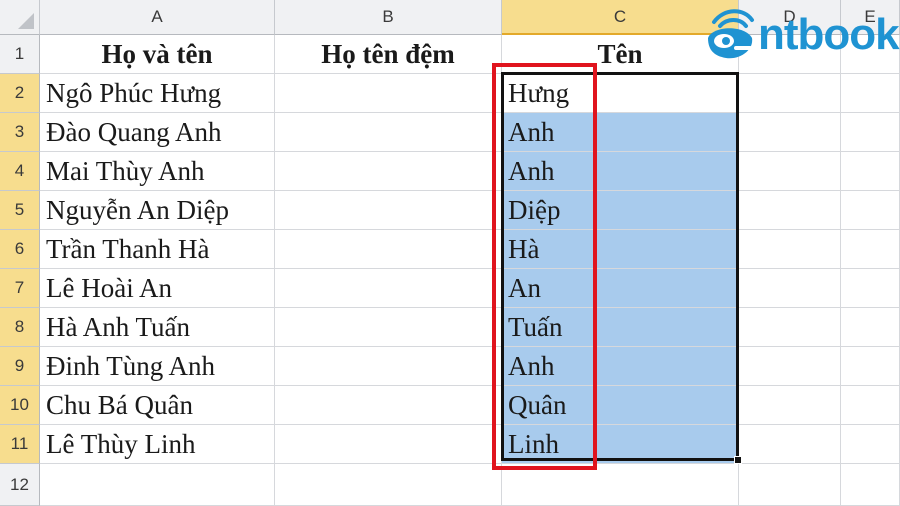  I want to click on row-header-7: 7, so click(20, 288).